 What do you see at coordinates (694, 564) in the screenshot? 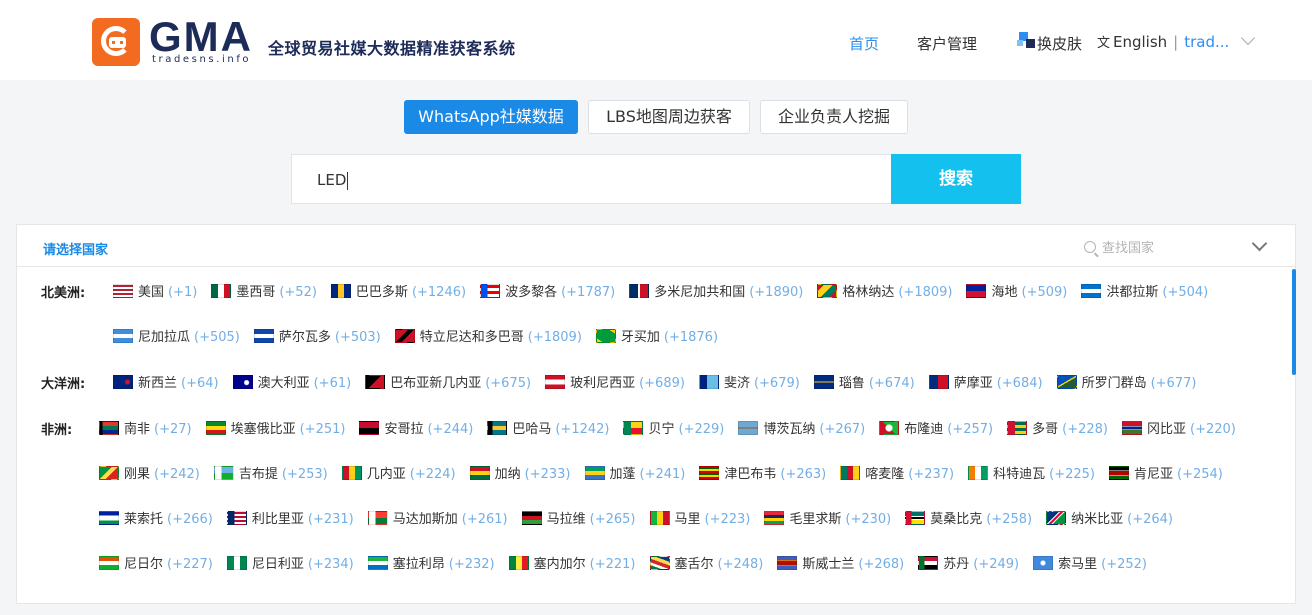
I see `country-name: 塞舌尔` at bounding box center [694, 564].